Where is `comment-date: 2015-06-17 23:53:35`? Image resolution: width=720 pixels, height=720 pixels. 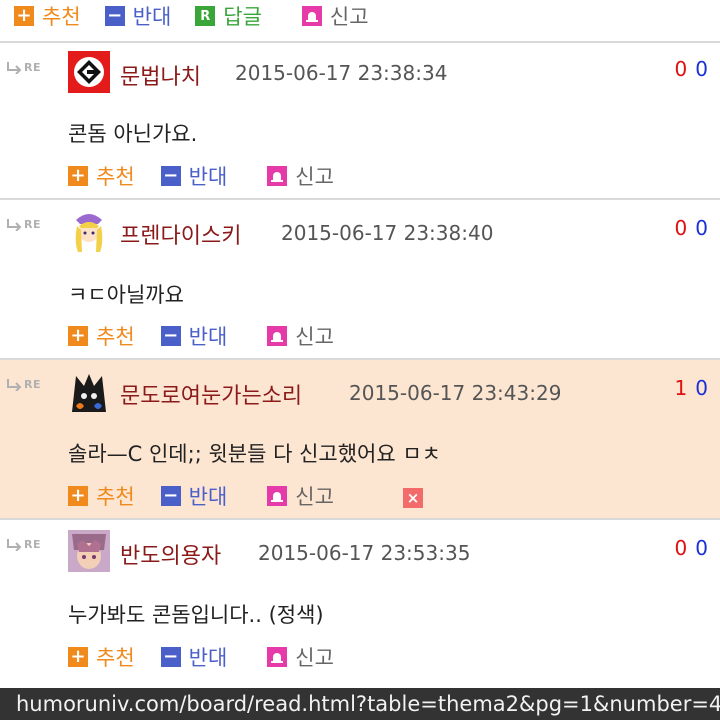
comment-date: 2015-06-17 23:53:35 is located at coordinates (364, 553).